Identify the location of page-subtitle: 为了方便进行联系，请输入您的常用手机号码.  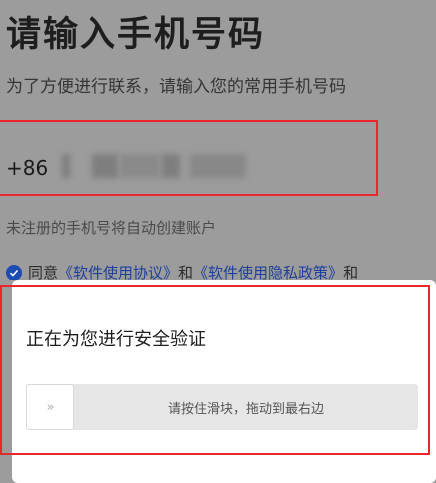
(176, 87).